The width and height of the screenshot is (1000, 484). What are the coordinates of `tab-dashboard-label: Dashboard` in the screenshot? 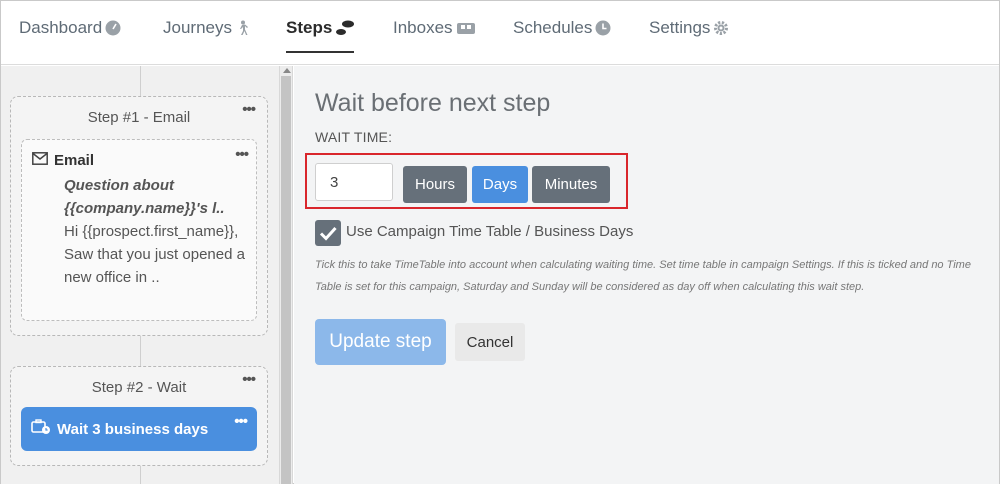 It's located at (61, 27).